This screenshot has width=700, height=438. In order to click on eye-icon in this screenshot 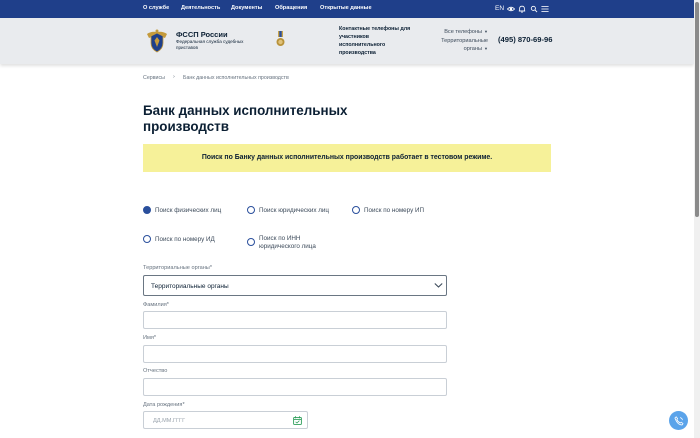, I will do `click(511, 9)`.